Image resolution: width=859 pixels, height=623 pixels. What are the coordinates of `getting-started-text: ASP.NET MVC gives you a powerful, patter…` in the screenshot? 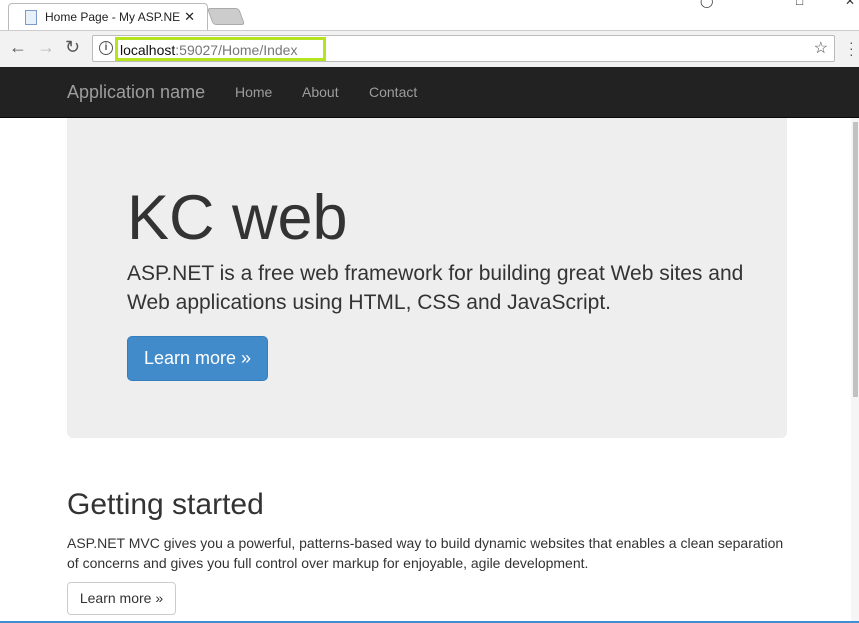 It's located at (425, 553).